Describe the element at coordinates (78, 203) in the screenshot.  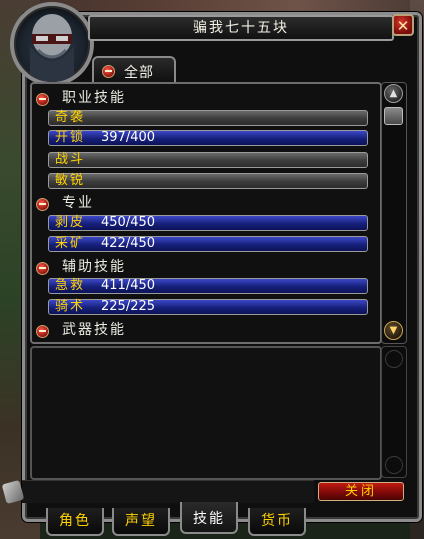
I see `category-name: 专业` at that location.